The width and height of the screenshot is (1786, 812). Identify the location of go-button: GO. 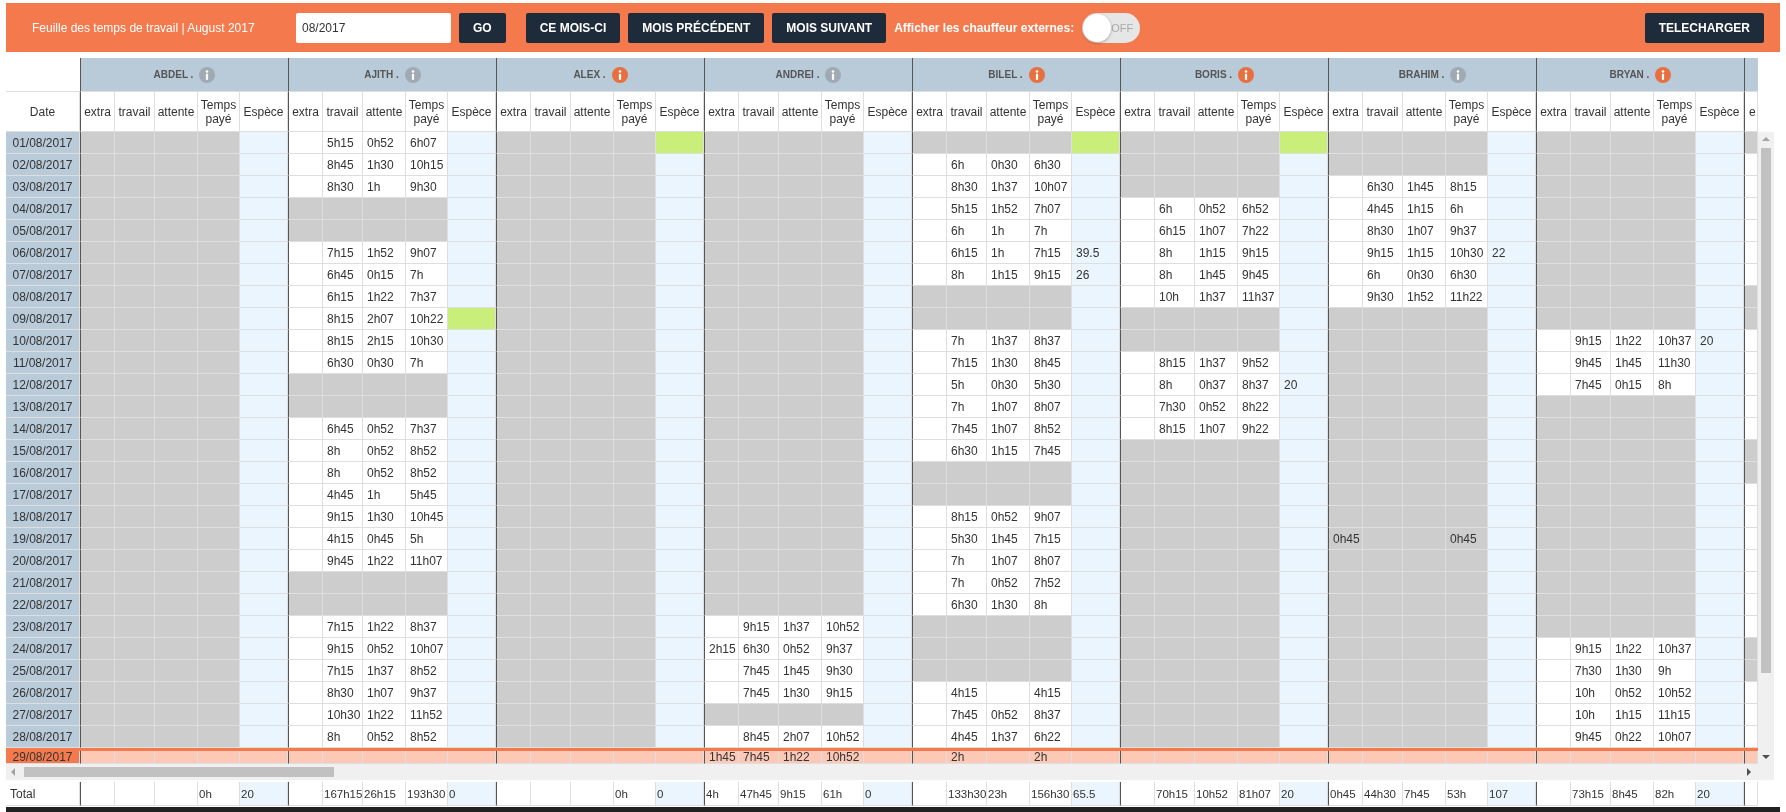
(482, 27).